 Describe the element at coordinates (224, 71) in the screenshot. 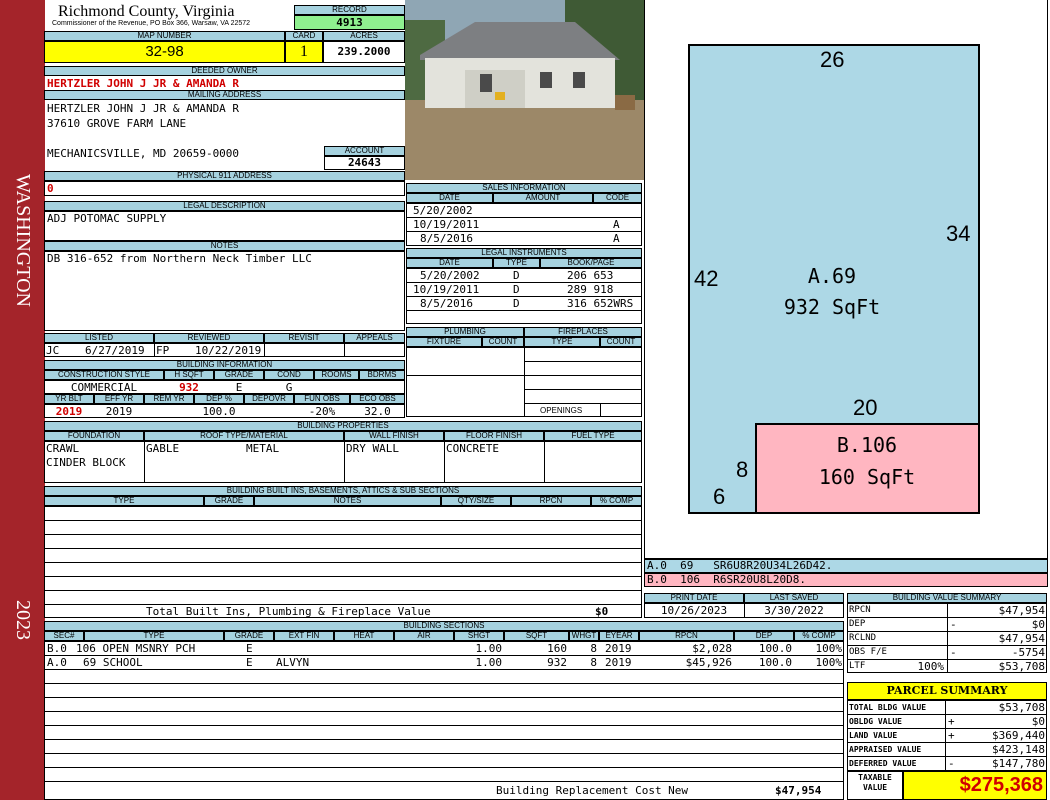

I see `deeded-owner-header: DEEDED OWNER` at that location.